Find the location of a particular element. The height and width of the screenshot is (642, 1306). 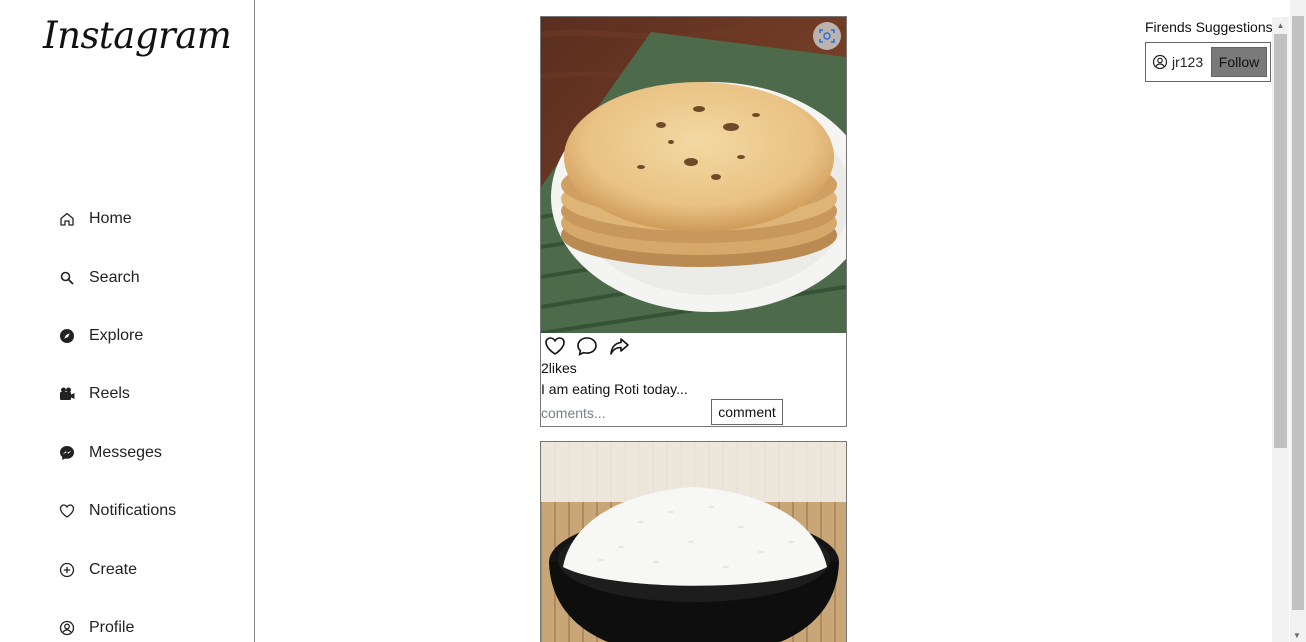

sidebar-item-label: Explore is located at coordinates (116, 335).